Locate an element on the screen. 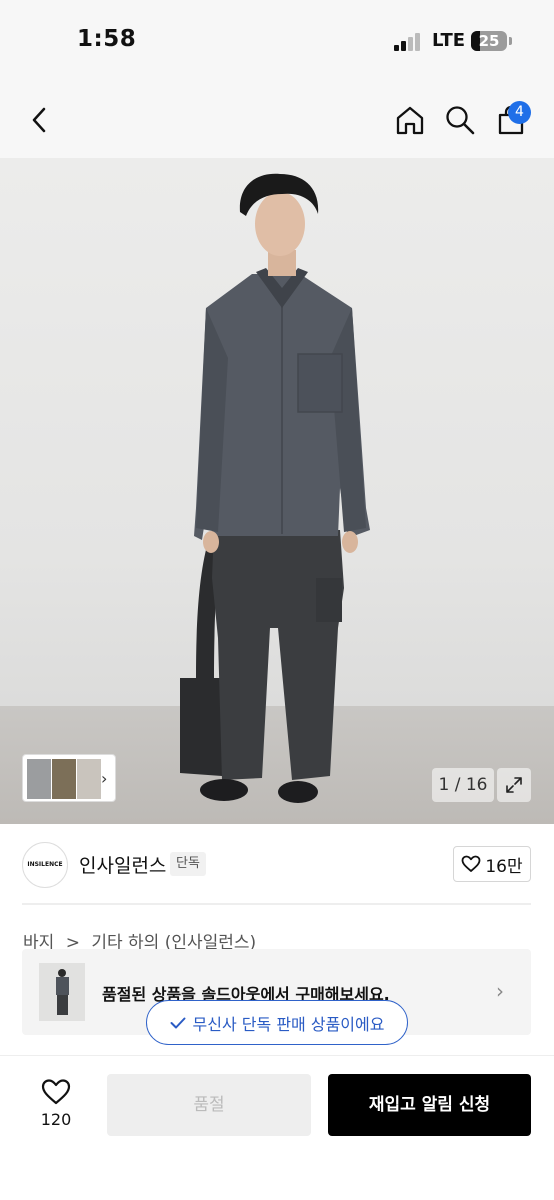 The height and width of the screenshot is (1200, 554). battery-icon: 25 is located at coordinates (489, 41).